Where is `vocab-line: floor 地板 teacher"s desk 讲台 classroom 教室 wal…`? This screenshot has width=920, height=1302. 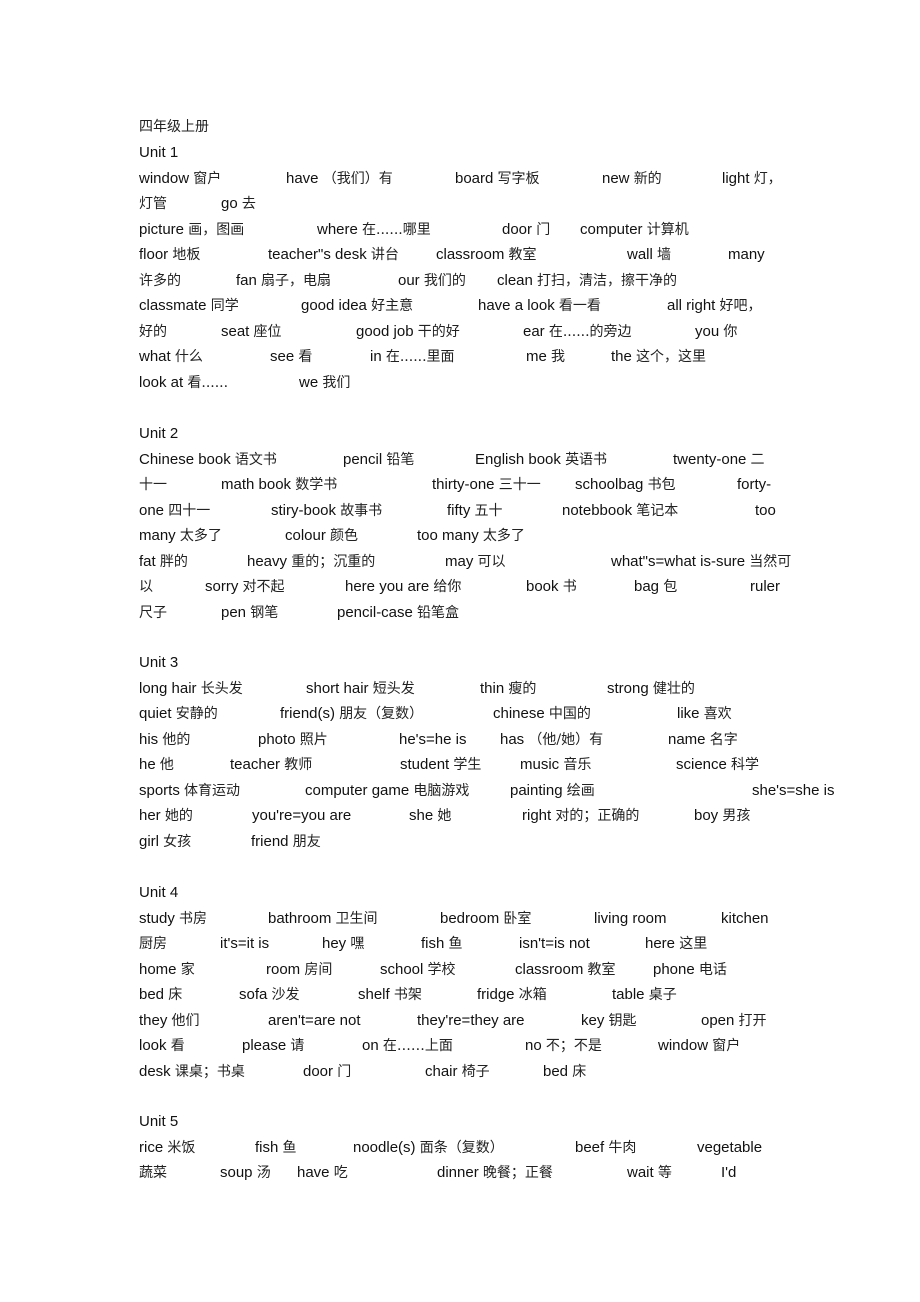 vocab-line: floor 地板 teacher"s desk 讲台 classroom 教室 wal… is located at coordinates (459, 255).